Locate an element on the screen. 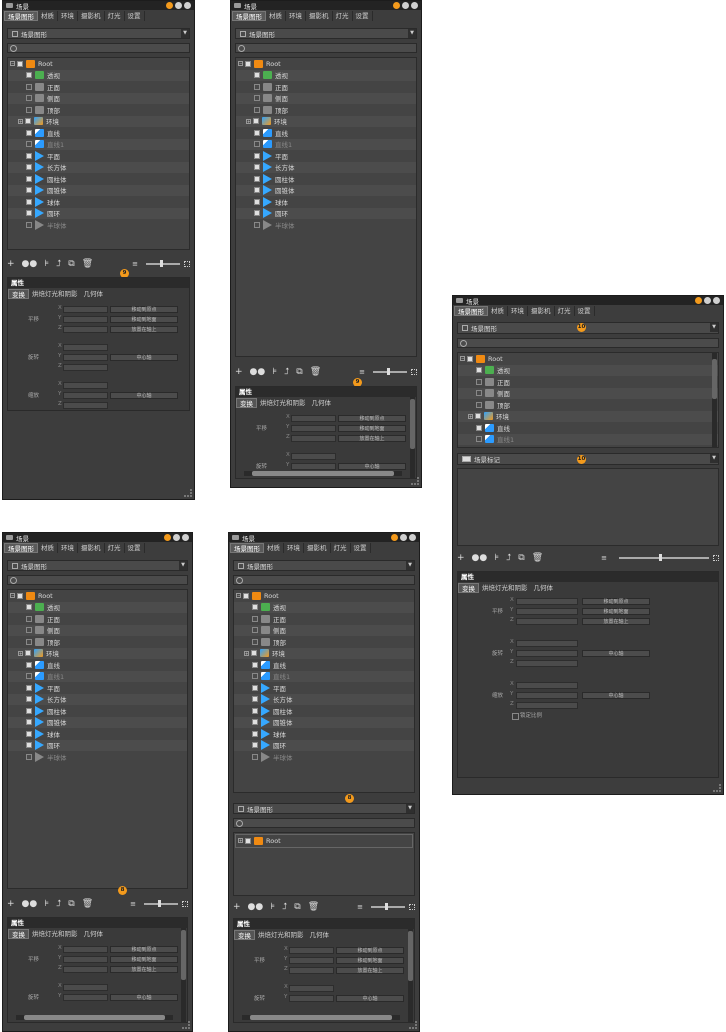 The image size is (726, 1032). scale-center-button: 中心轴 is located at coordinates (616, 695).